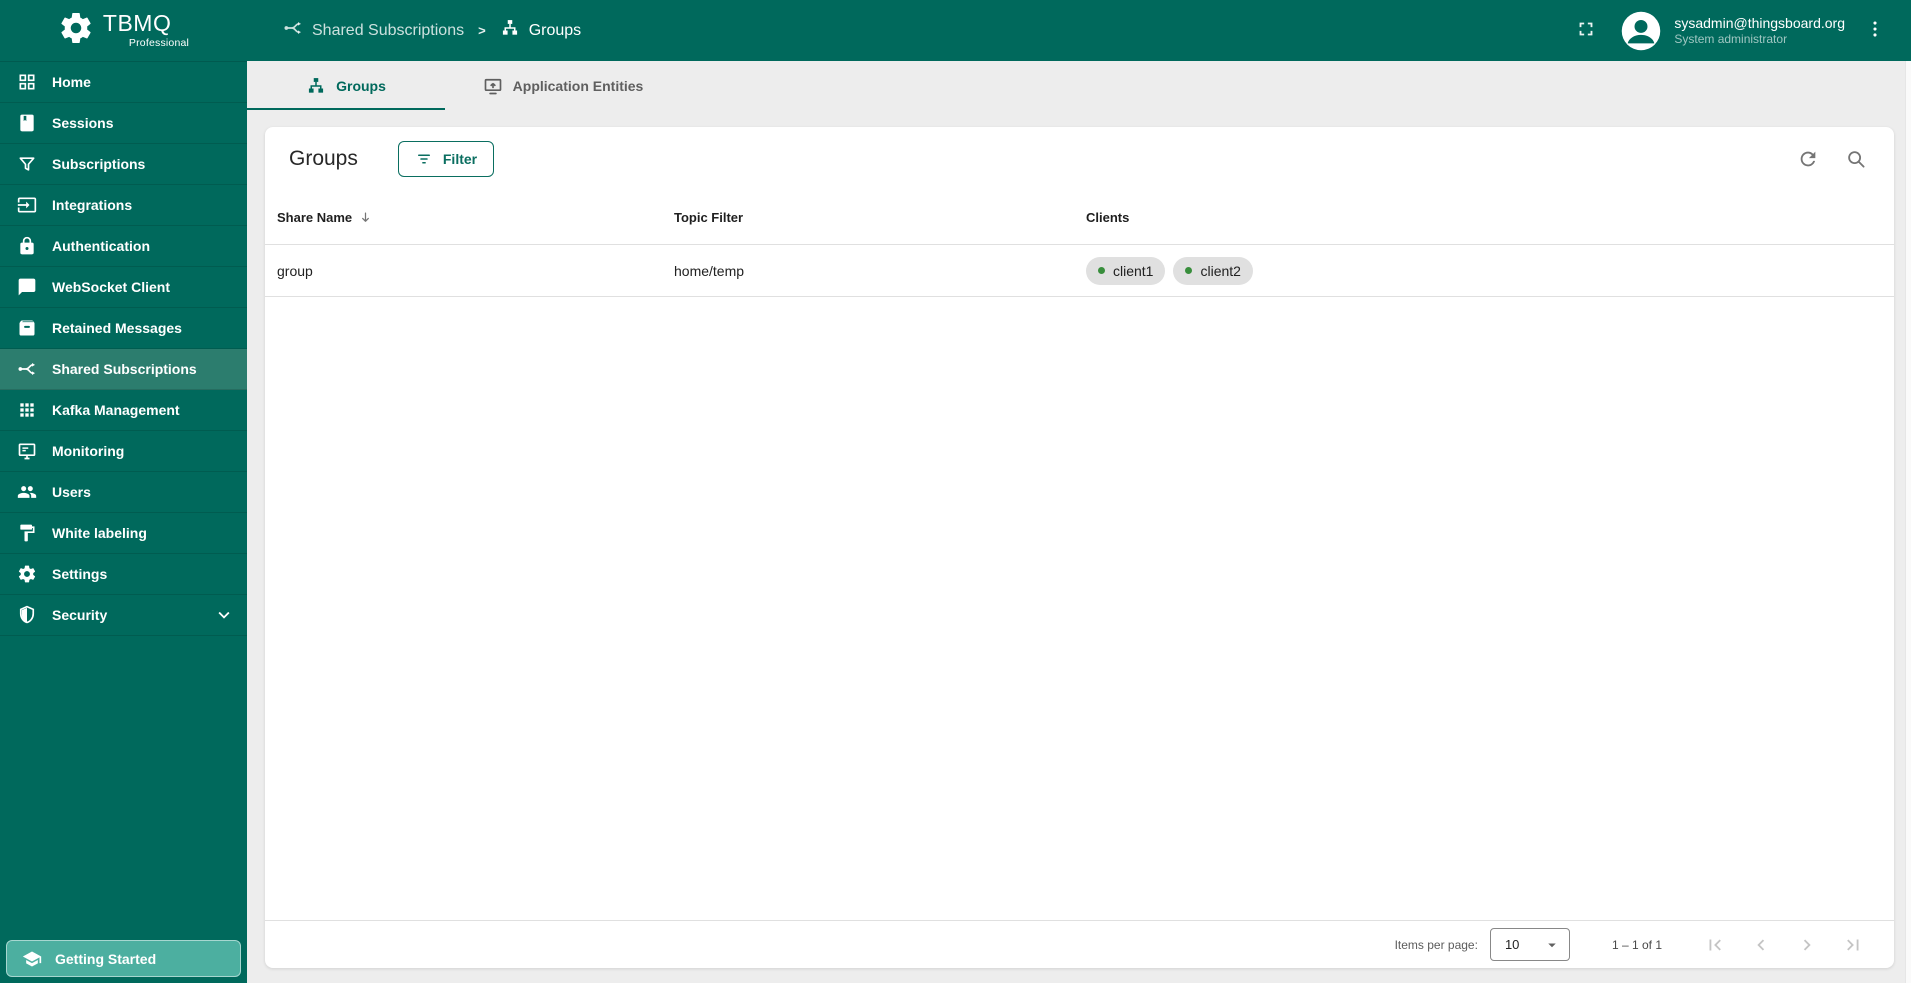  What do you see at coordinates (137, 23) in the screenshot?
I see `logo-title: TBMQ` at bounding box center [137, 23].